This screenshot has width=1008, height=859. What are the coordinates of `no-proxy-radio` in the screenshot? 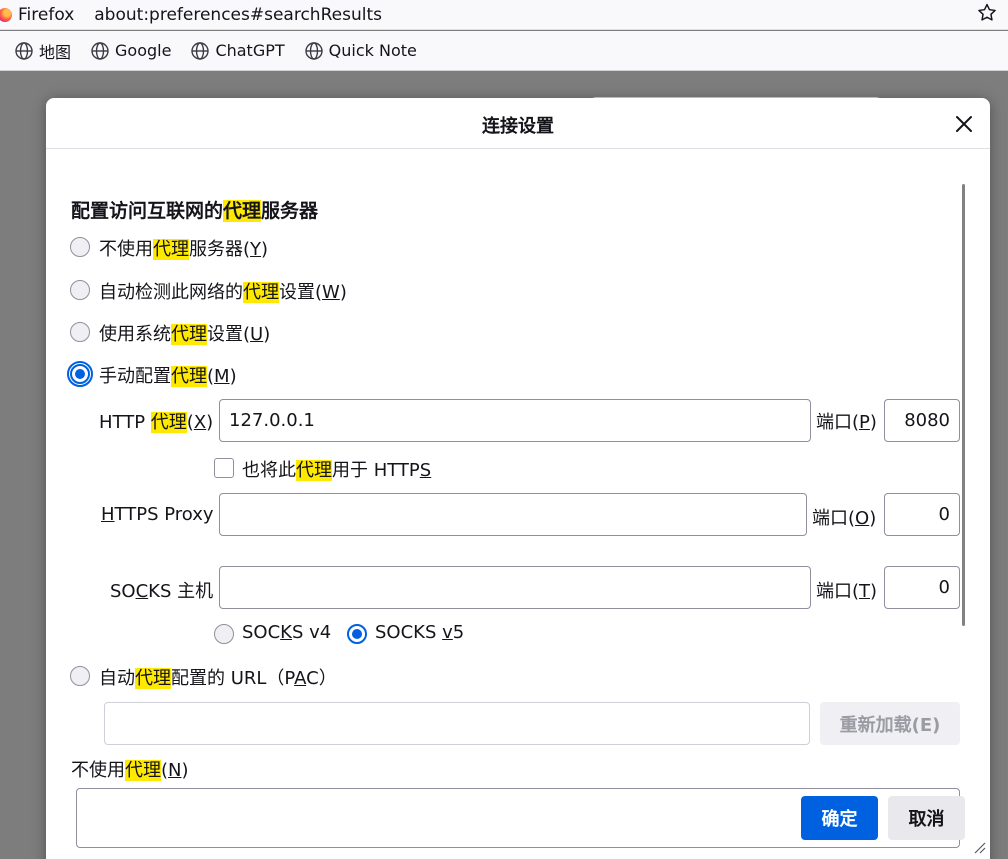 It's located at (80, 247).